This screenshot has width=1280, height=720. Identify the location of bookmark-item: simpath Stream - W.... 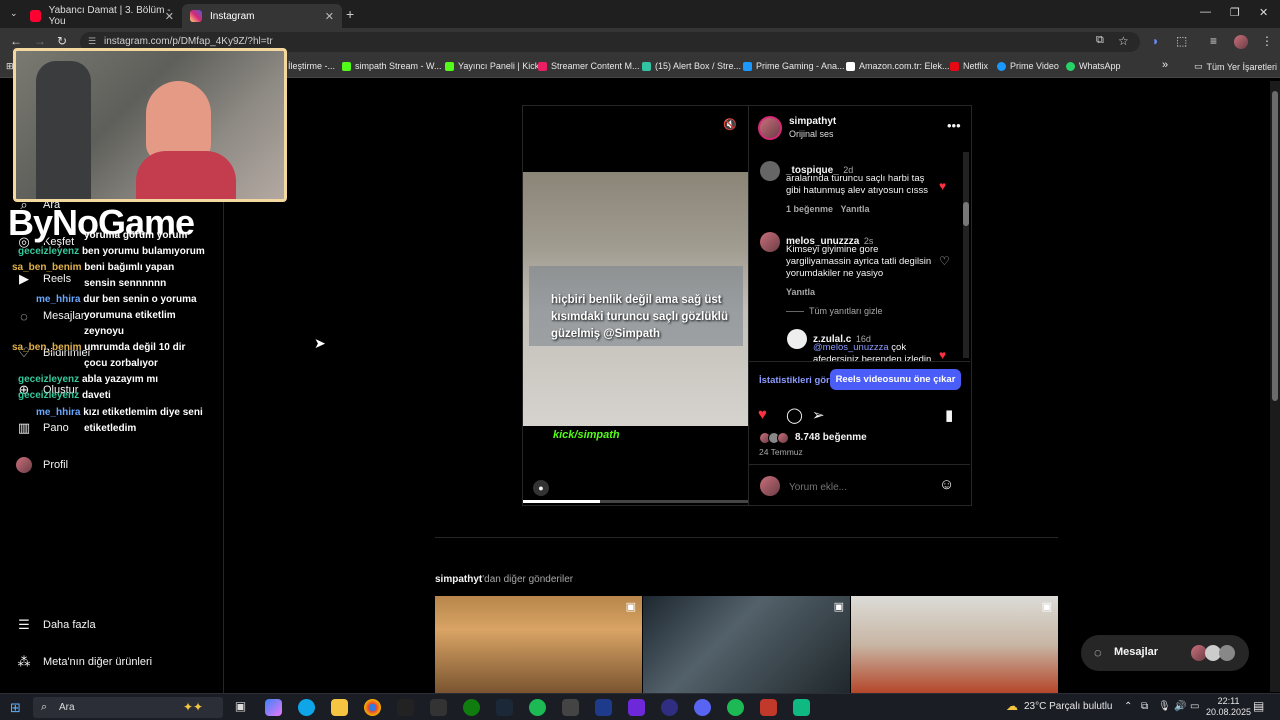
(392, 66).